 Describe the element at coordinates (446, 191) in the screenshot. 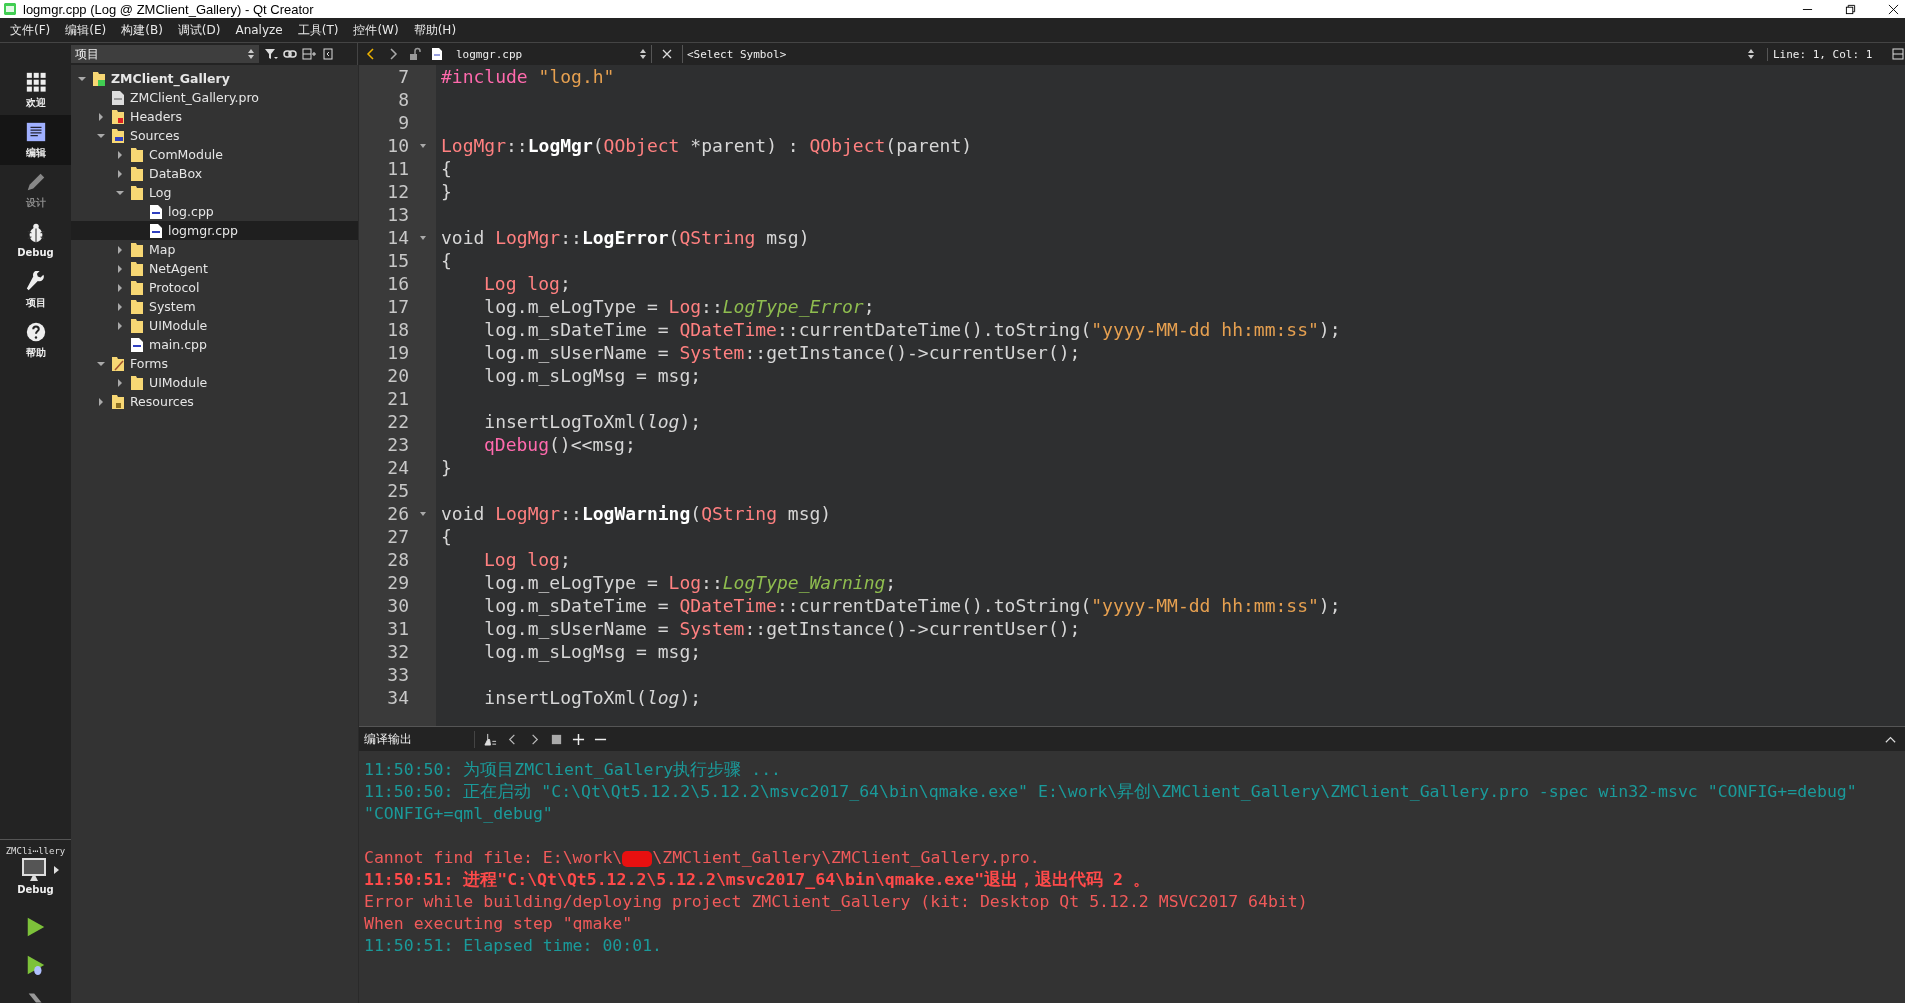

I see `code-line: }` at that location.